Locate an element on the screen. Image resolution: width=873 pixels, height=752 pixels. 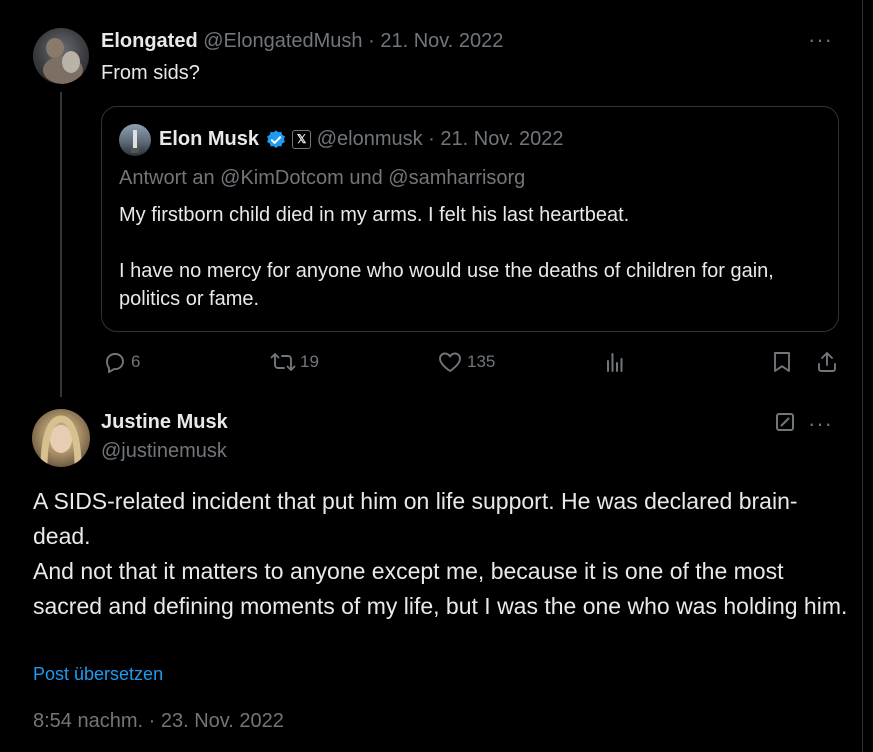
edit-button is located at coordinates (785, 422).